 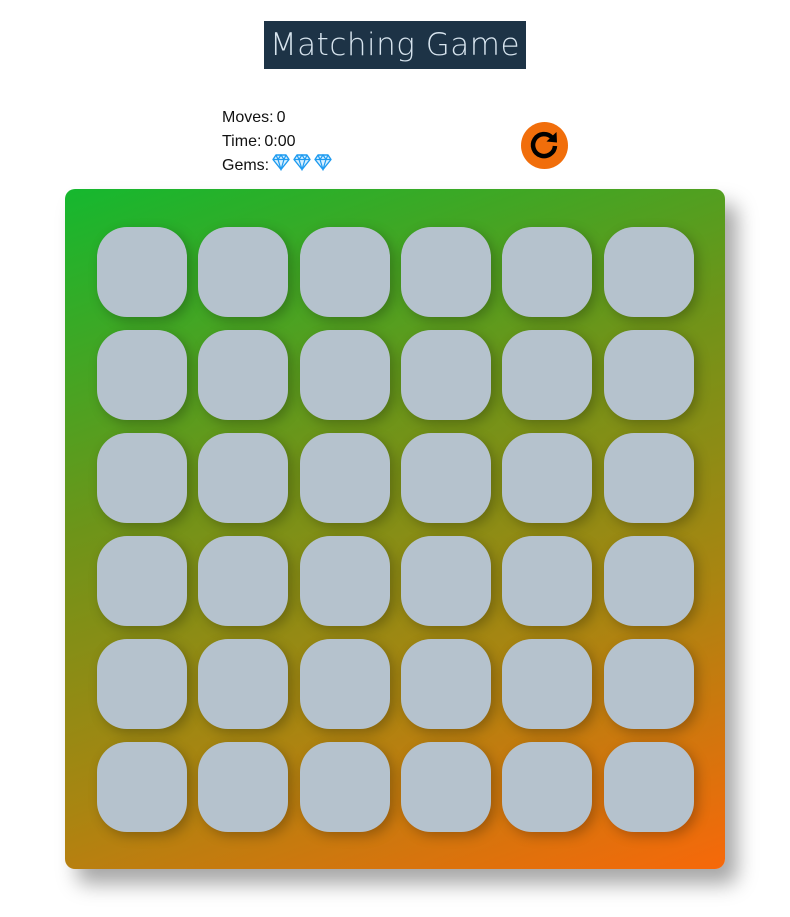 What do you see at coordinates (395, 45) in the screenshot?
I see `page-title: Matching Game` at bounding box center [395, 45].